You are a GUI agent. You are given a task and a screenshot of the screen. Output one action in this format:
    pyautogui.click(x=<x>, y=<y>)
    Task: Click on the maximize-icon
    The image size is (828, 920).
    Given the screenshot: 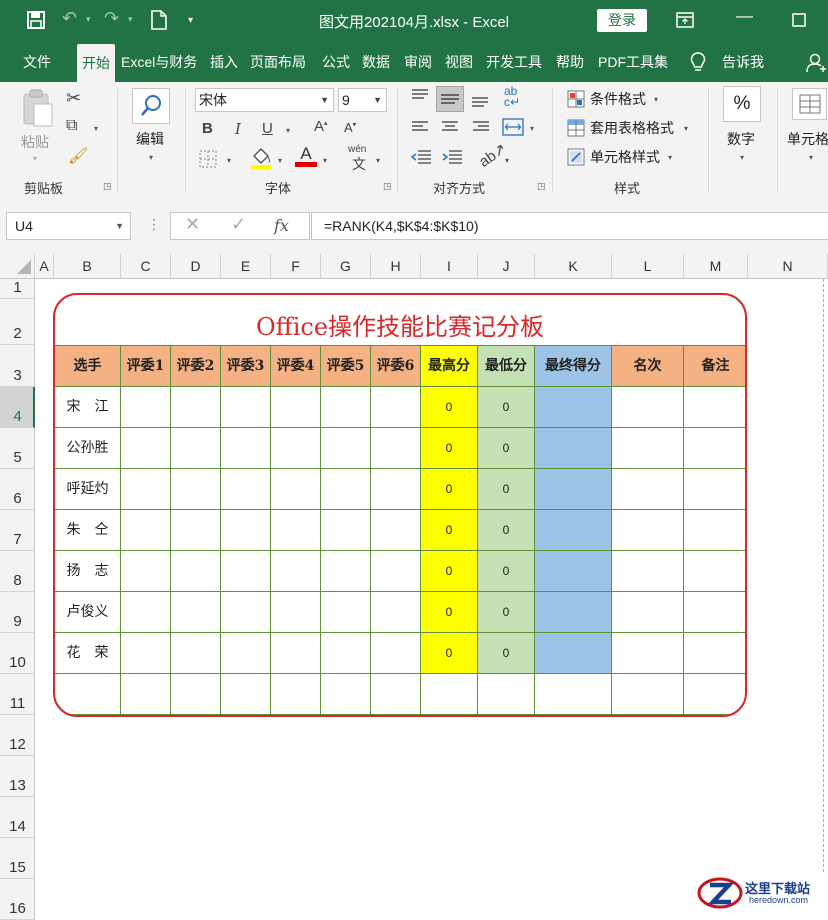 What is the action you would take?
    pyautogui.click(x=799, y=20)
    